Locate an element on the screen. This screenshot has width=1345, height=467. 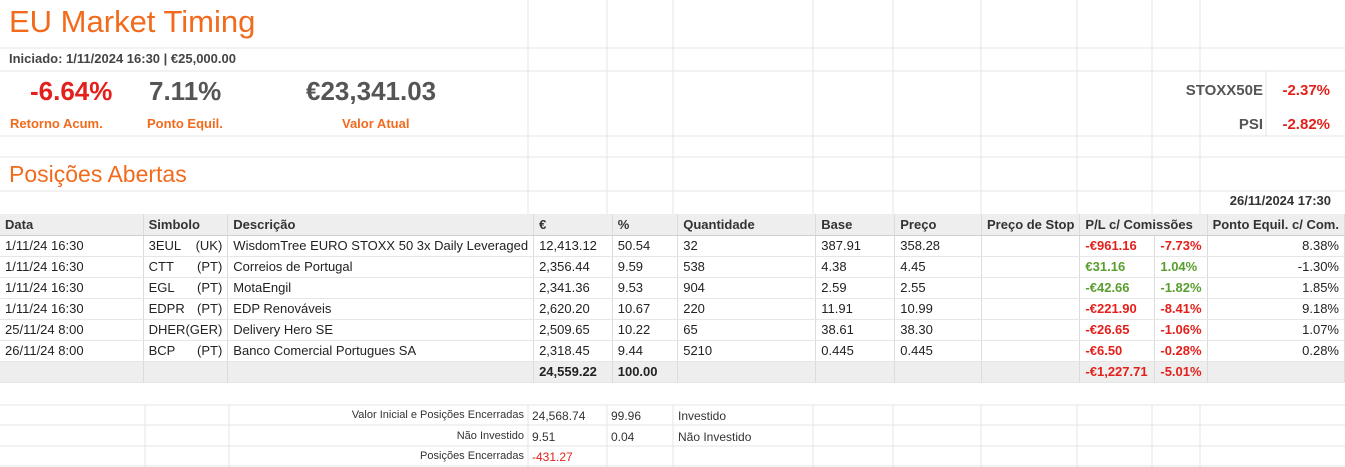
cell-description: Banco Comercial Portugues SA is located at coordinates (381, 351).